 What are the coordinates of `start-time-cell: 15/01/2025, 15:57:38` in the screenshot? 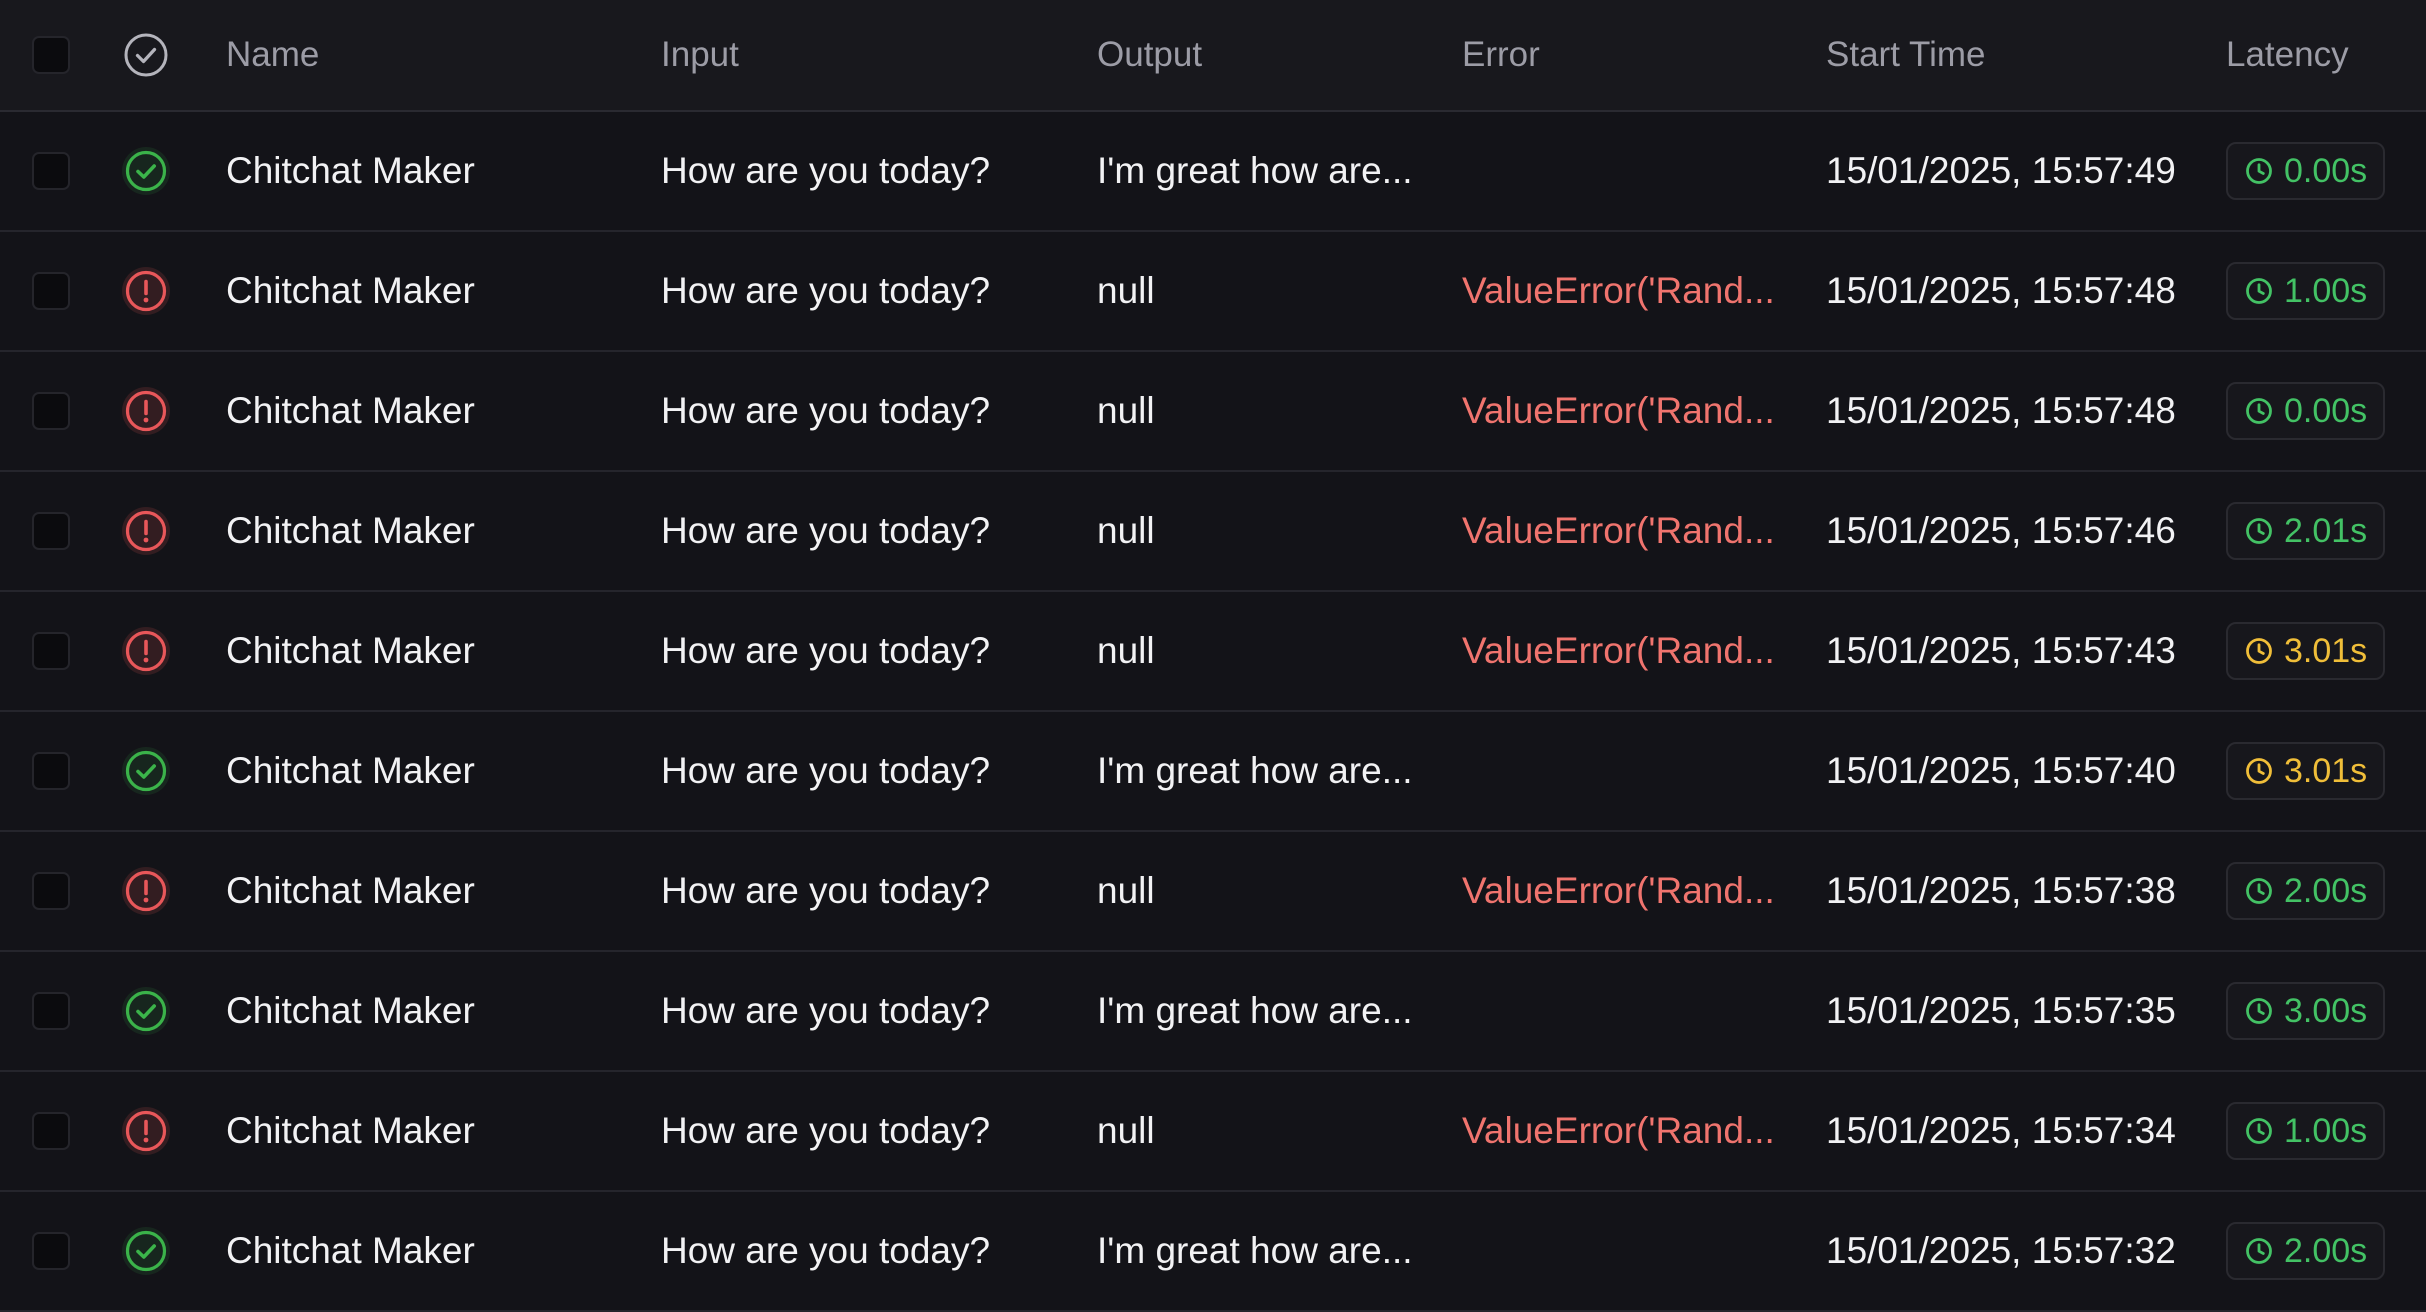 It's located at (2001, 890).